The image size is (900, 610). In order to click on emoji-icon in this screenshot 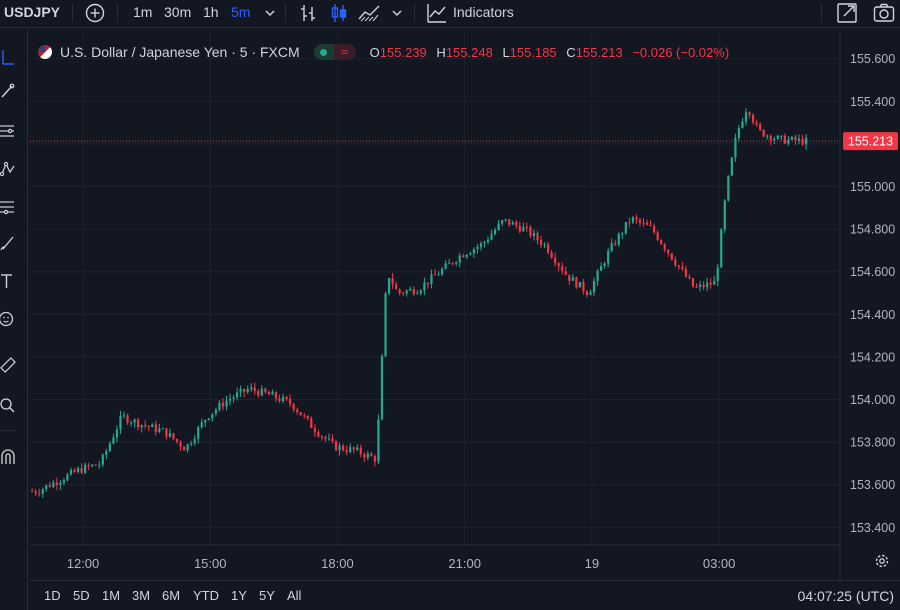, I will do `click(8, 319)`.